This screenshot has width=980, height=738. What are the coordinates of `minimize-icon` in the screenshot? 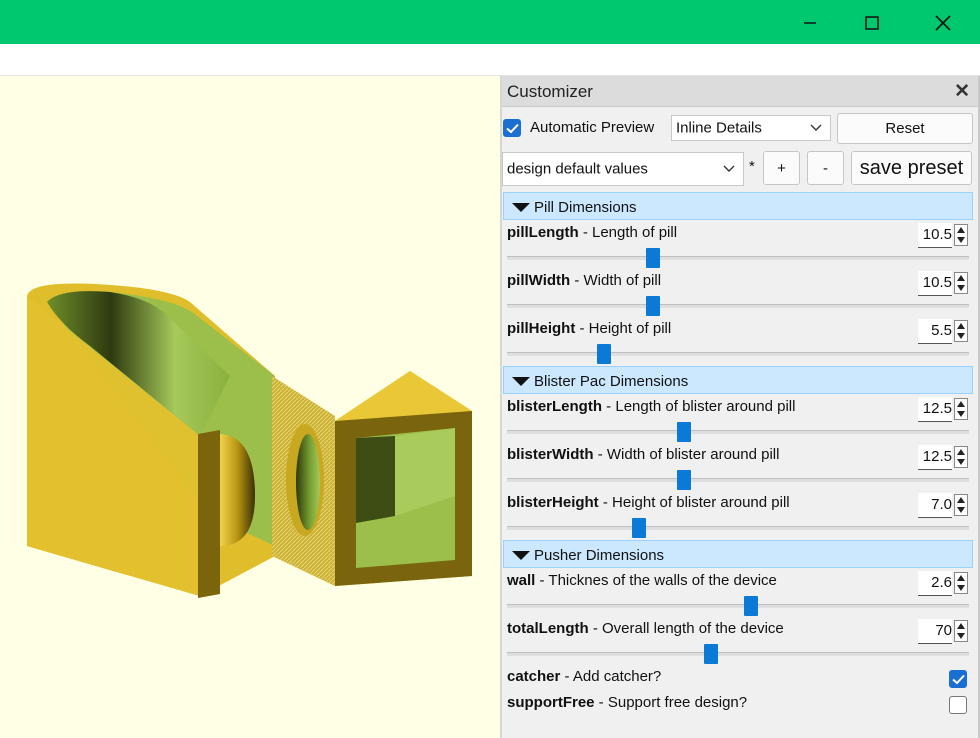 It's located at (810, 23).